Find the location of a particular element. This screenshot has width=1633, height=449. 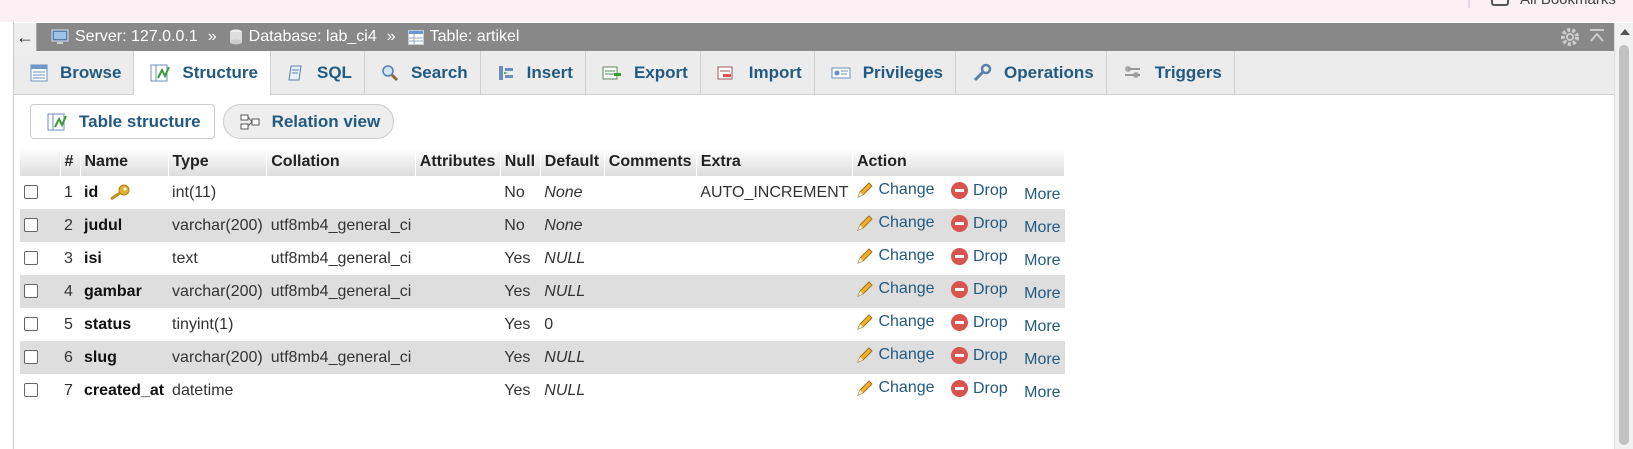

tab-insert-label: Insert is located at coordinates (550, 73).